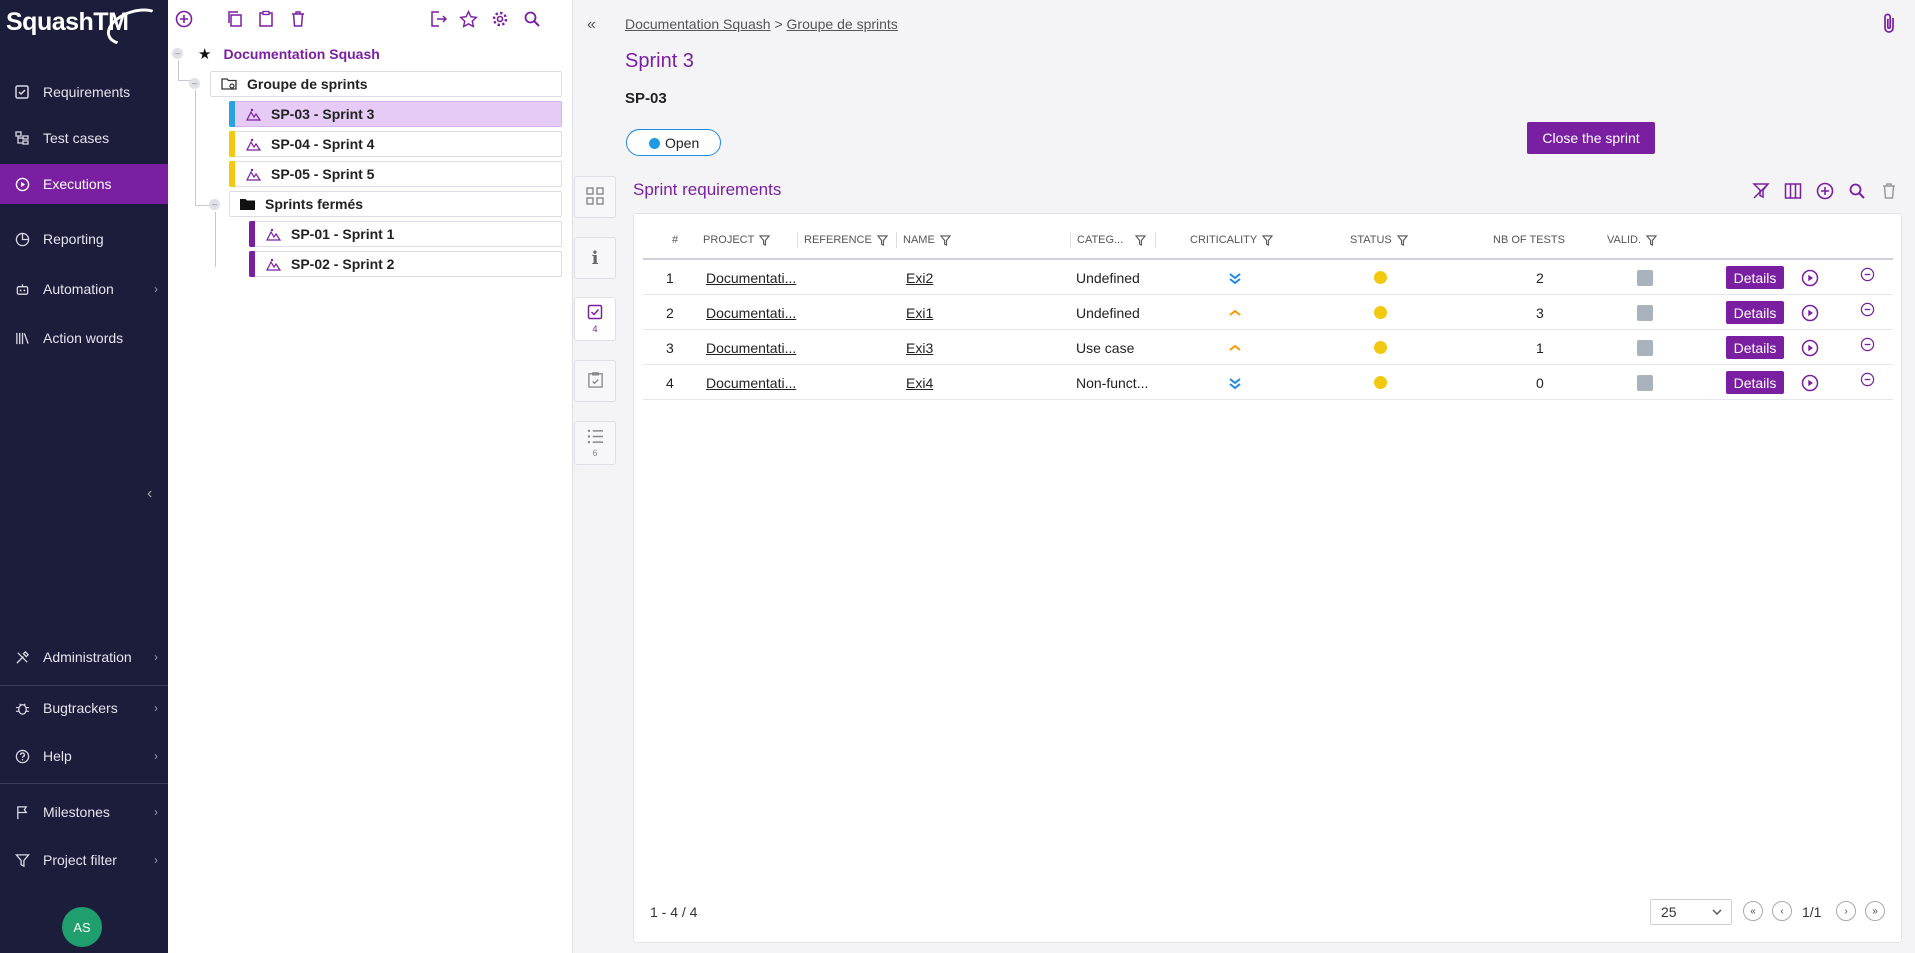  What do you see at coordinates (149, 494) in the screenshot?
I see `collapse-nav-icon: ‹` at bounding box center [149, 494].